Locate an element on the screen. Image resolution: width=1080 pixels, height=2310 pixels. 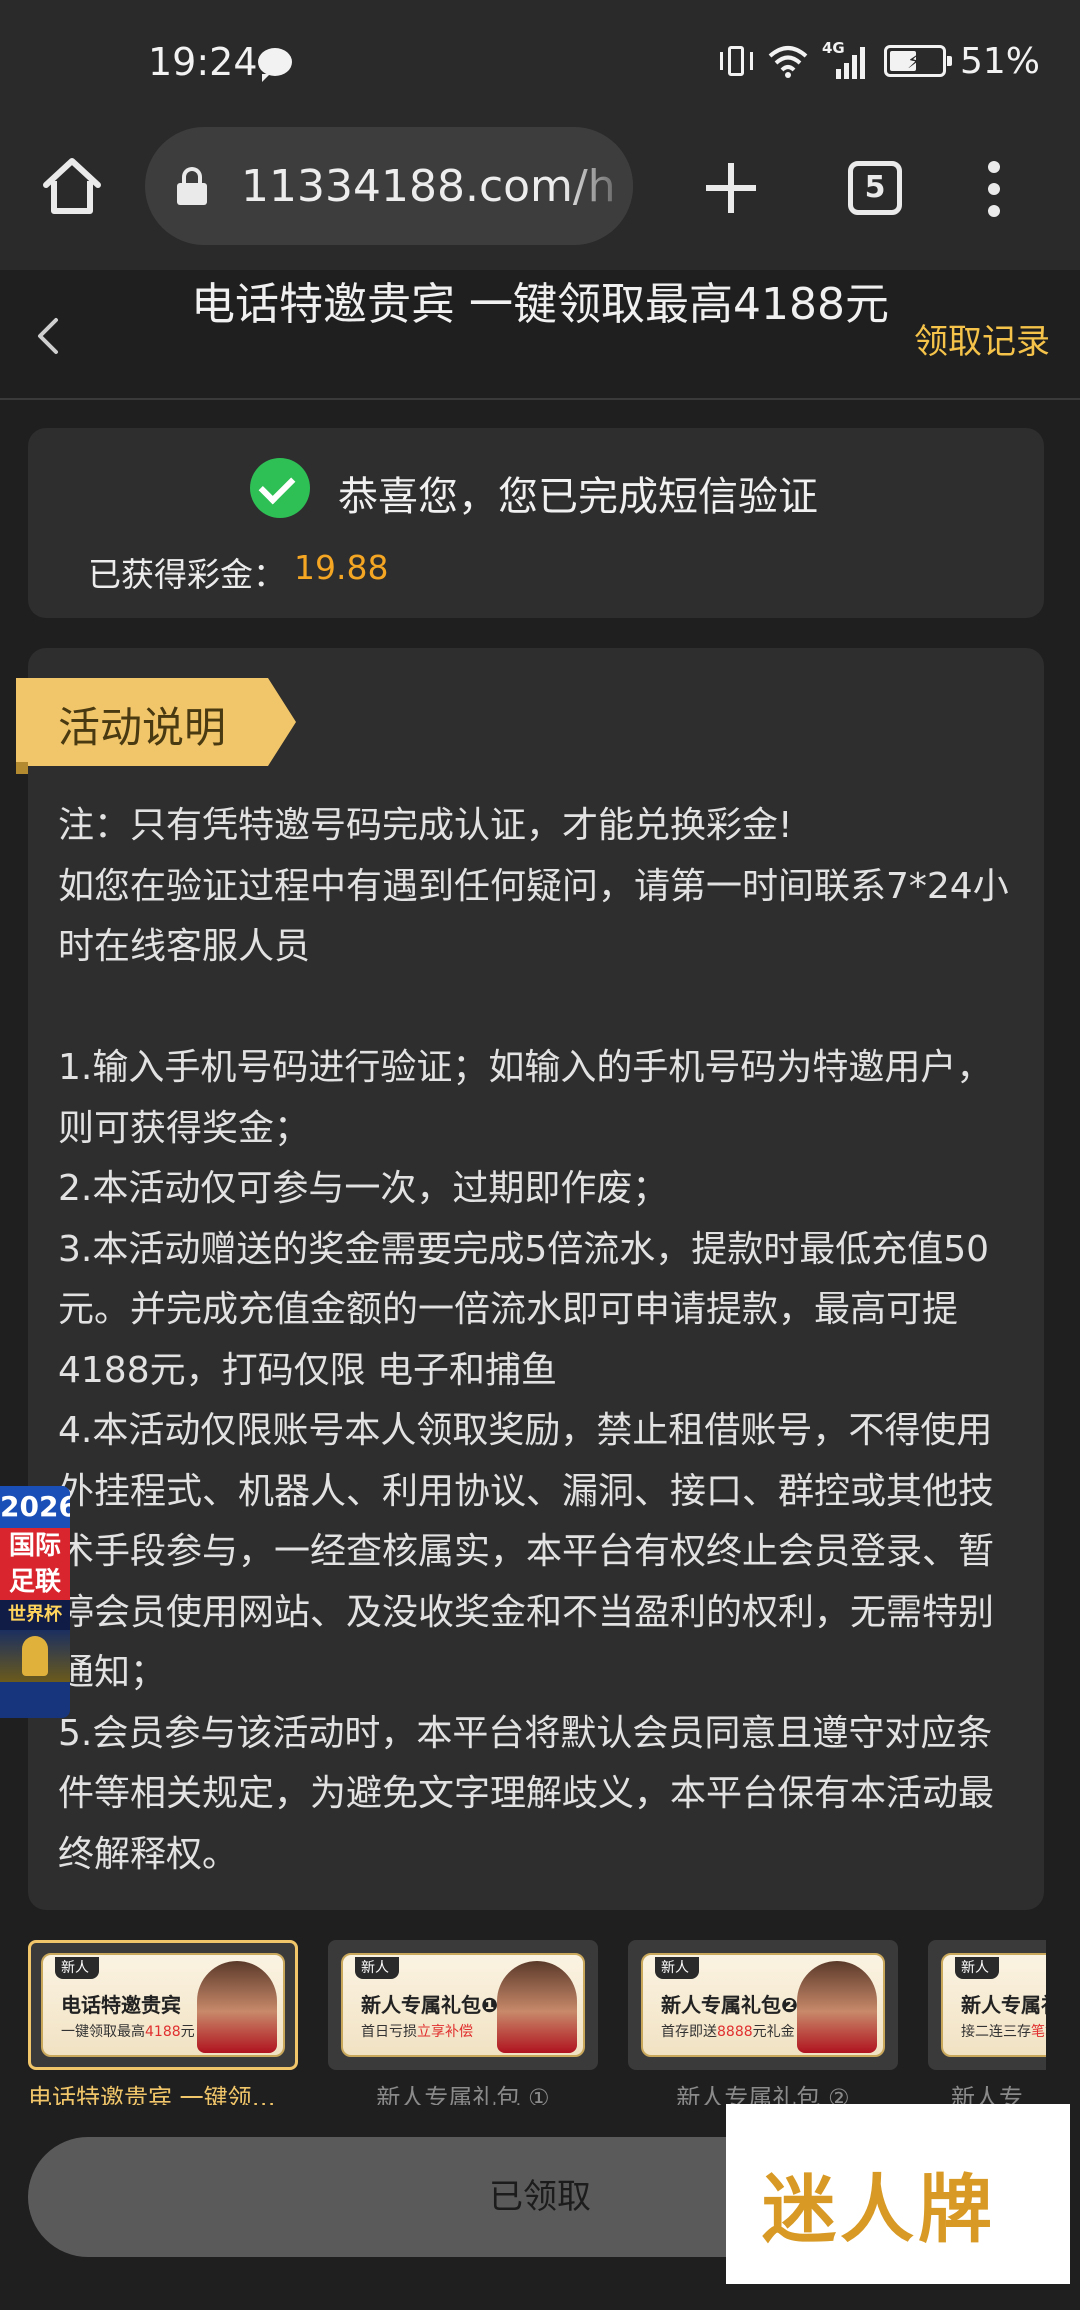
home-icon is located at coordinates (72, 187).